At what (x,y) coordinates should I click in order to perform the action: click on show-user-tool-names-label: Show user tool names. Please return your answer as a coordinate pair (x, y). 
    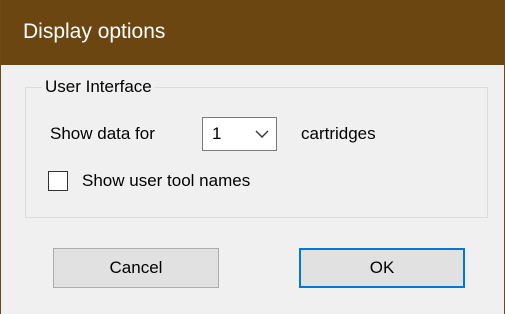
    Looking at the image, I should click on (166, 181).